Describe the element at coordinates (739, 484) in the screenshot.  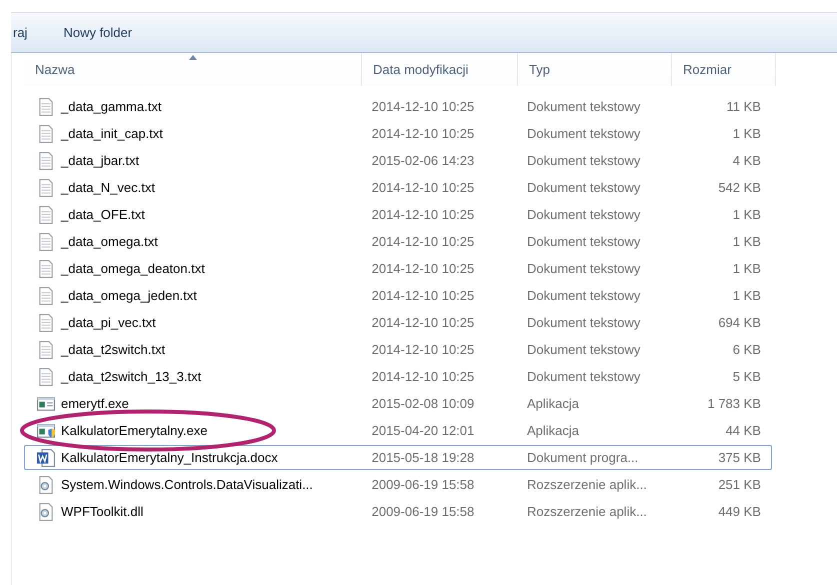
I see `file-size: 251 KB` at that location.